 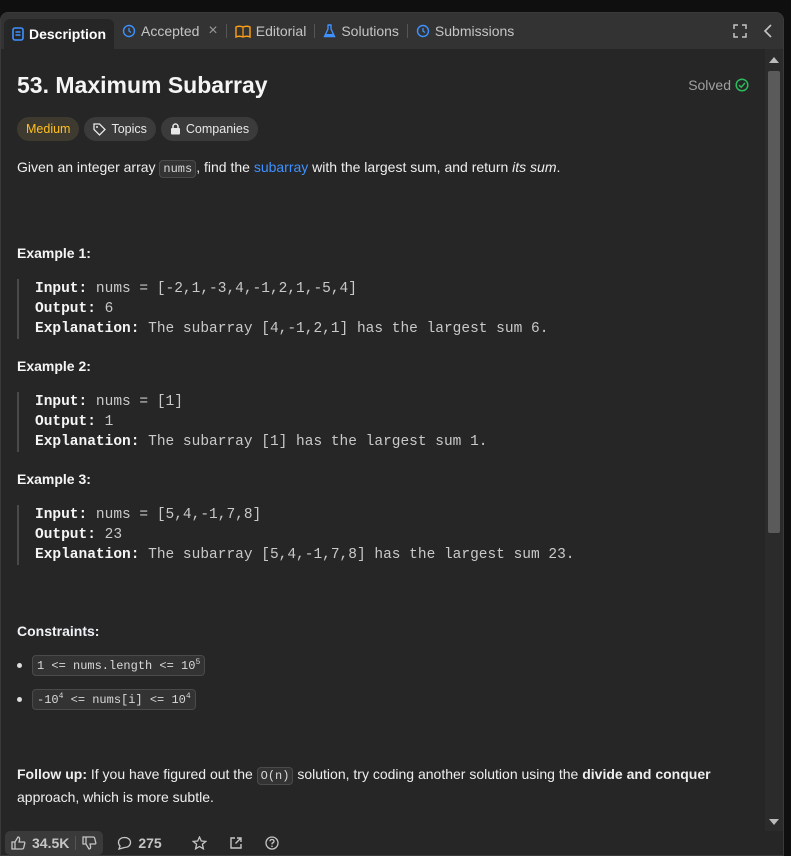 What do you see at coordinates (392, 843) in the screenshot?
I see `bottom-bar: 34.5K 275` at bounding box center [392, 843].